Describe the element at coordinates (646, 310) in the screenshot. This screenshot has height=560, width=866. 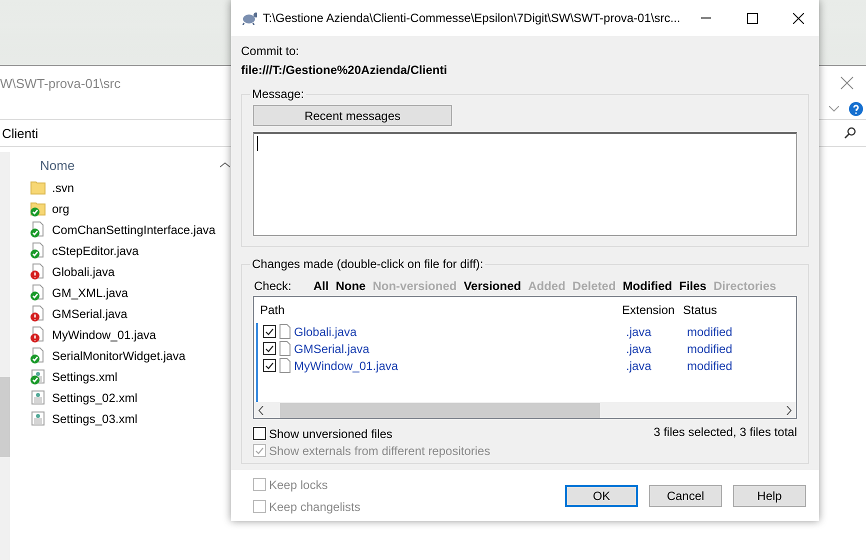
I see `column-header: Extension` at that location.